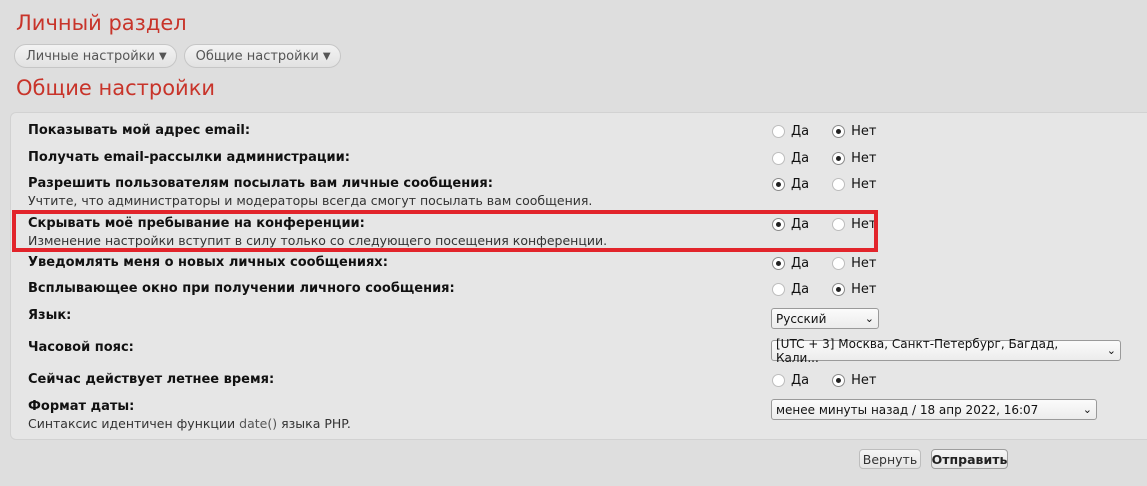  Describe the element at coordinates (824, 263) in the screenshot. I see `setting-notify-pm-options: Да Нет` at that location.